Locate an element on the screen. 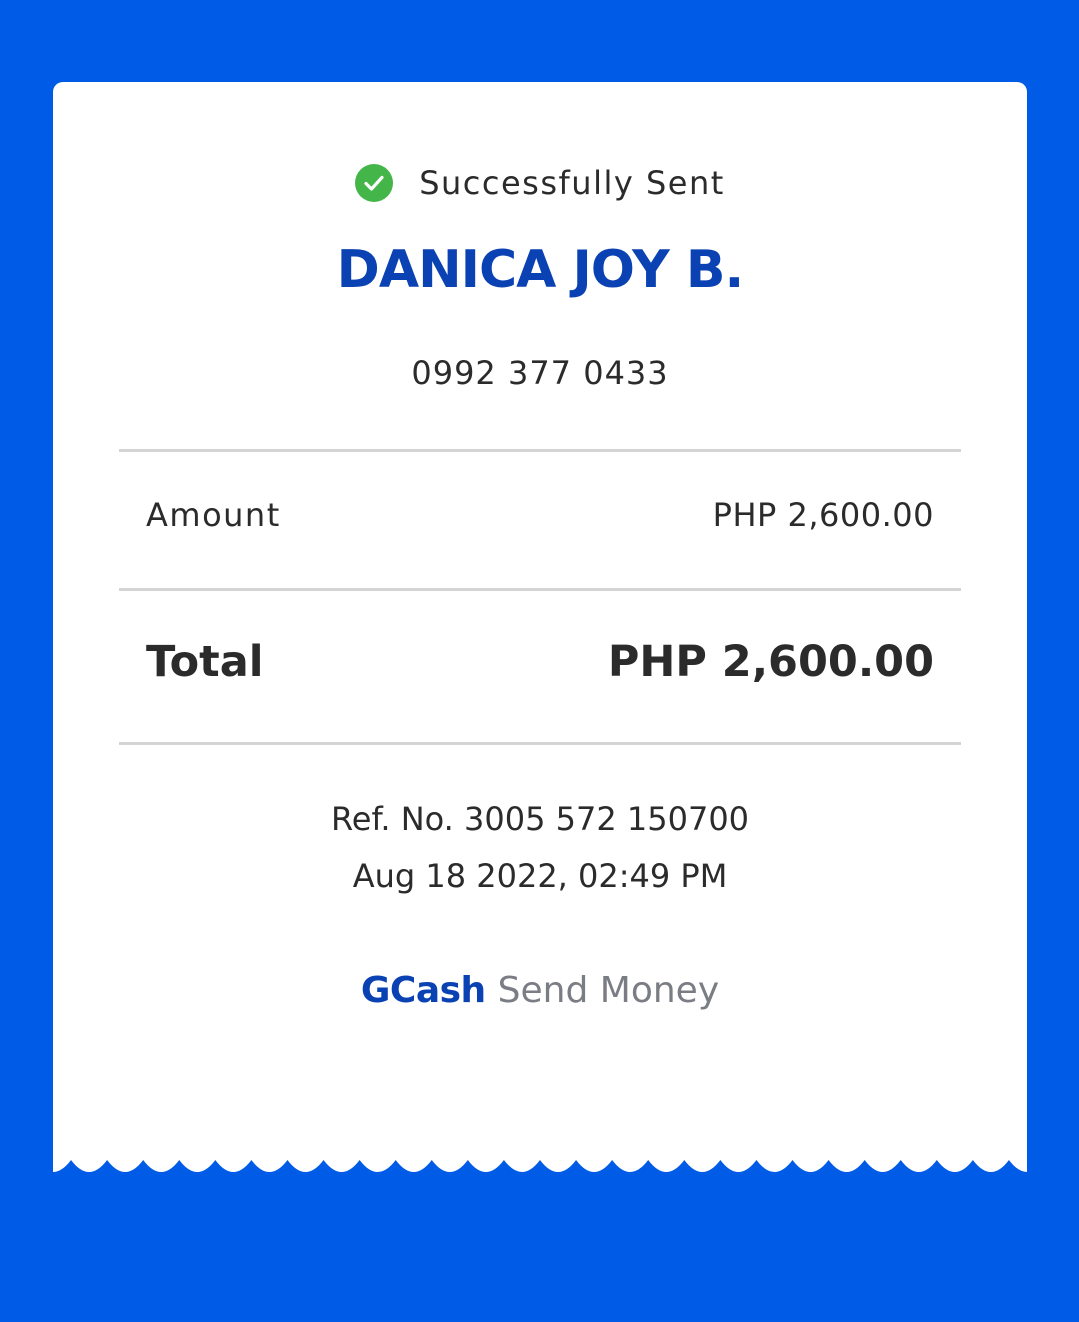  total-row: Total PHP 2,600.00 is located at coordinates (540, 662).